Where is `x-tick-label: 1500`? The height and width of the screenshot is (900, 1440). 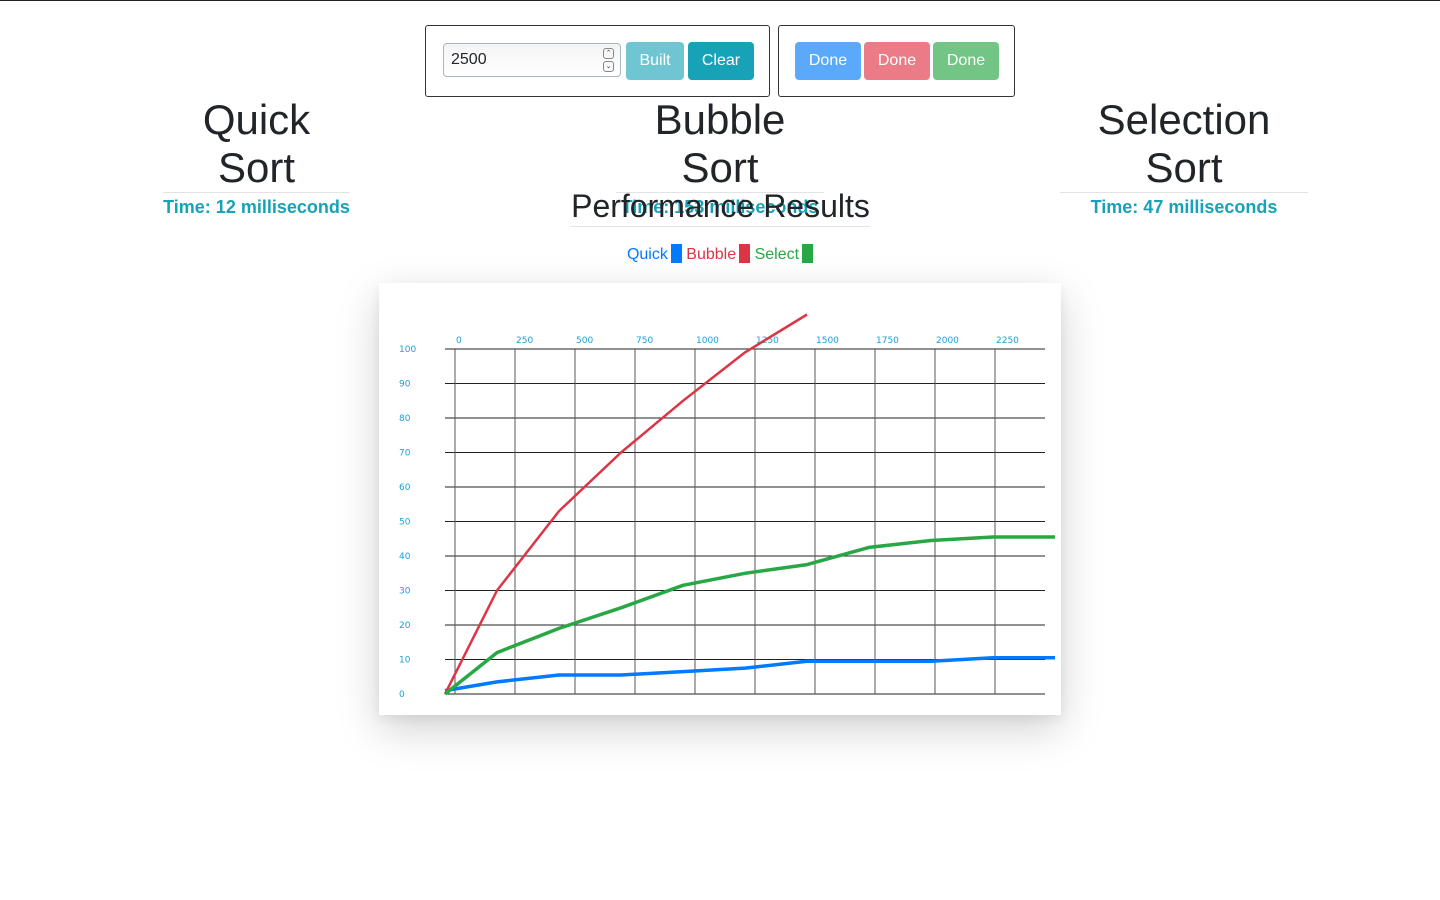 x-tick-label: 1500 is located at coordinates (827, 341).